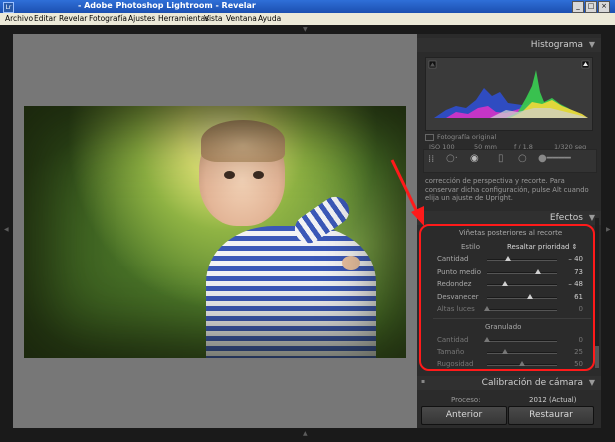  What do you see at coordinates (522, 158) in the screenshot?
I see `radial-filter-icon: ○` at bounding box center [522, 158].